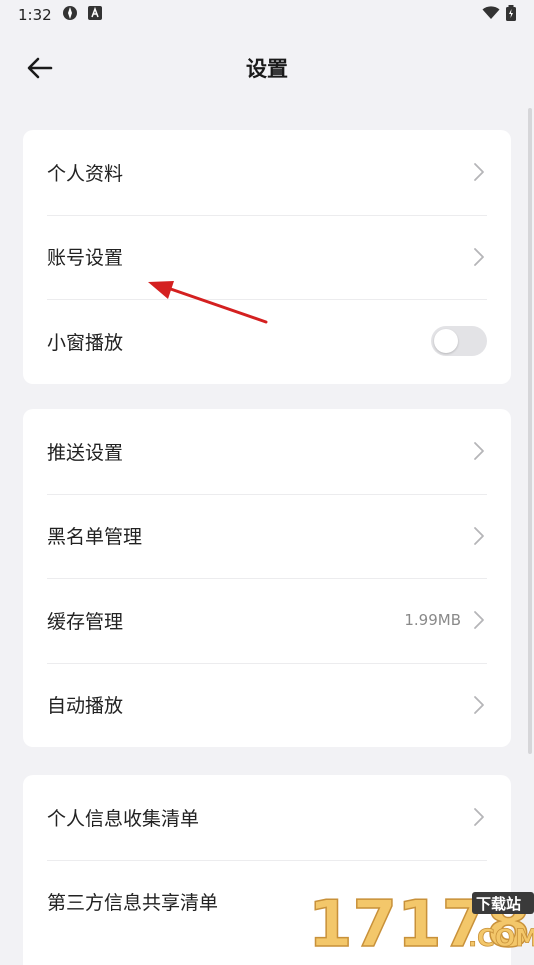 This screenshot has width=534, height=965. I want to click on settings-item-label: 缓存管理, so click(85, 621).